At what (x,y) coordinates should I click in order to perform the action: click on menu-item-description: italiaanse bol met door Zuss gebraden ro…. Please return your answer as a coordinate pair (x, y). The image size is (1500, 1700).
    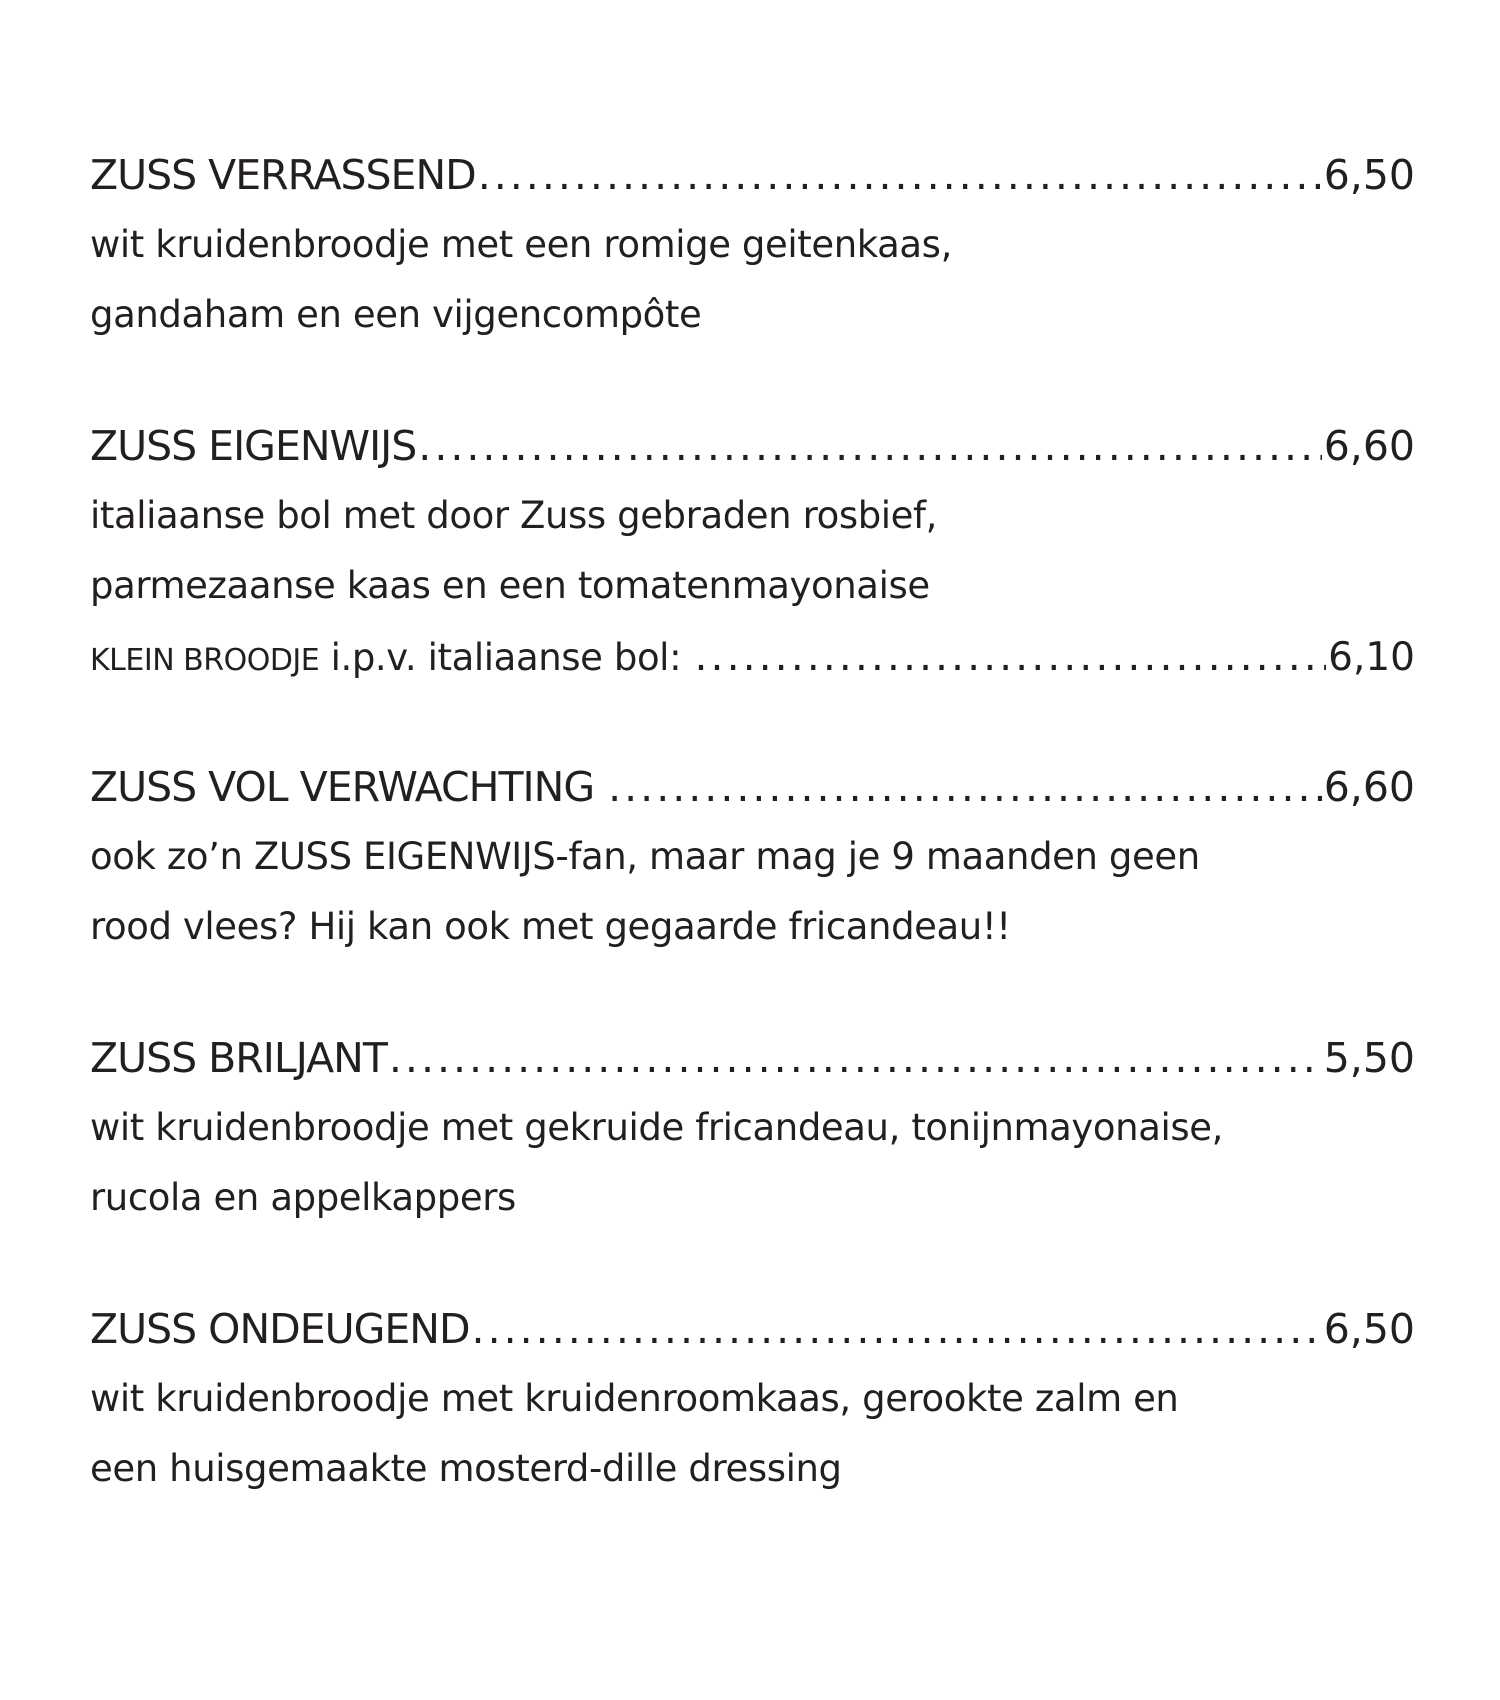
    Looking at the image, I should click on (514, 515).